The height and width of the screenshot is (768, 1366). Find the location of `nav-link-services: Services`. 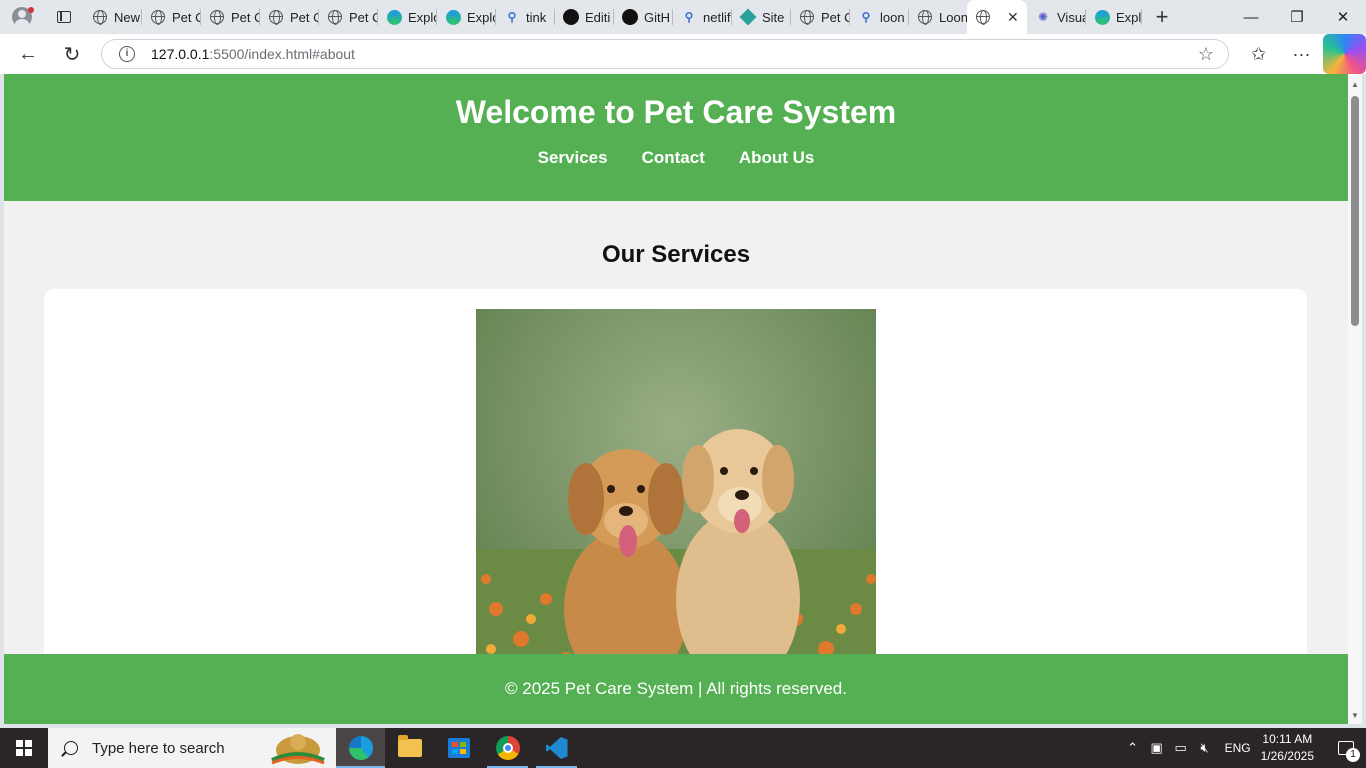

nav-link-services: Services is located at coordinates (573, 158).